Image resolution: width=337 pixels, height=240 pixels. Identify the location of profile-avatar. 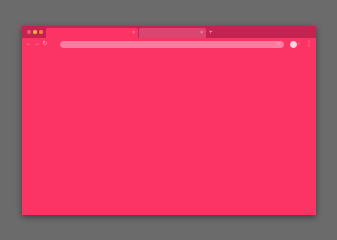
(293, 44).